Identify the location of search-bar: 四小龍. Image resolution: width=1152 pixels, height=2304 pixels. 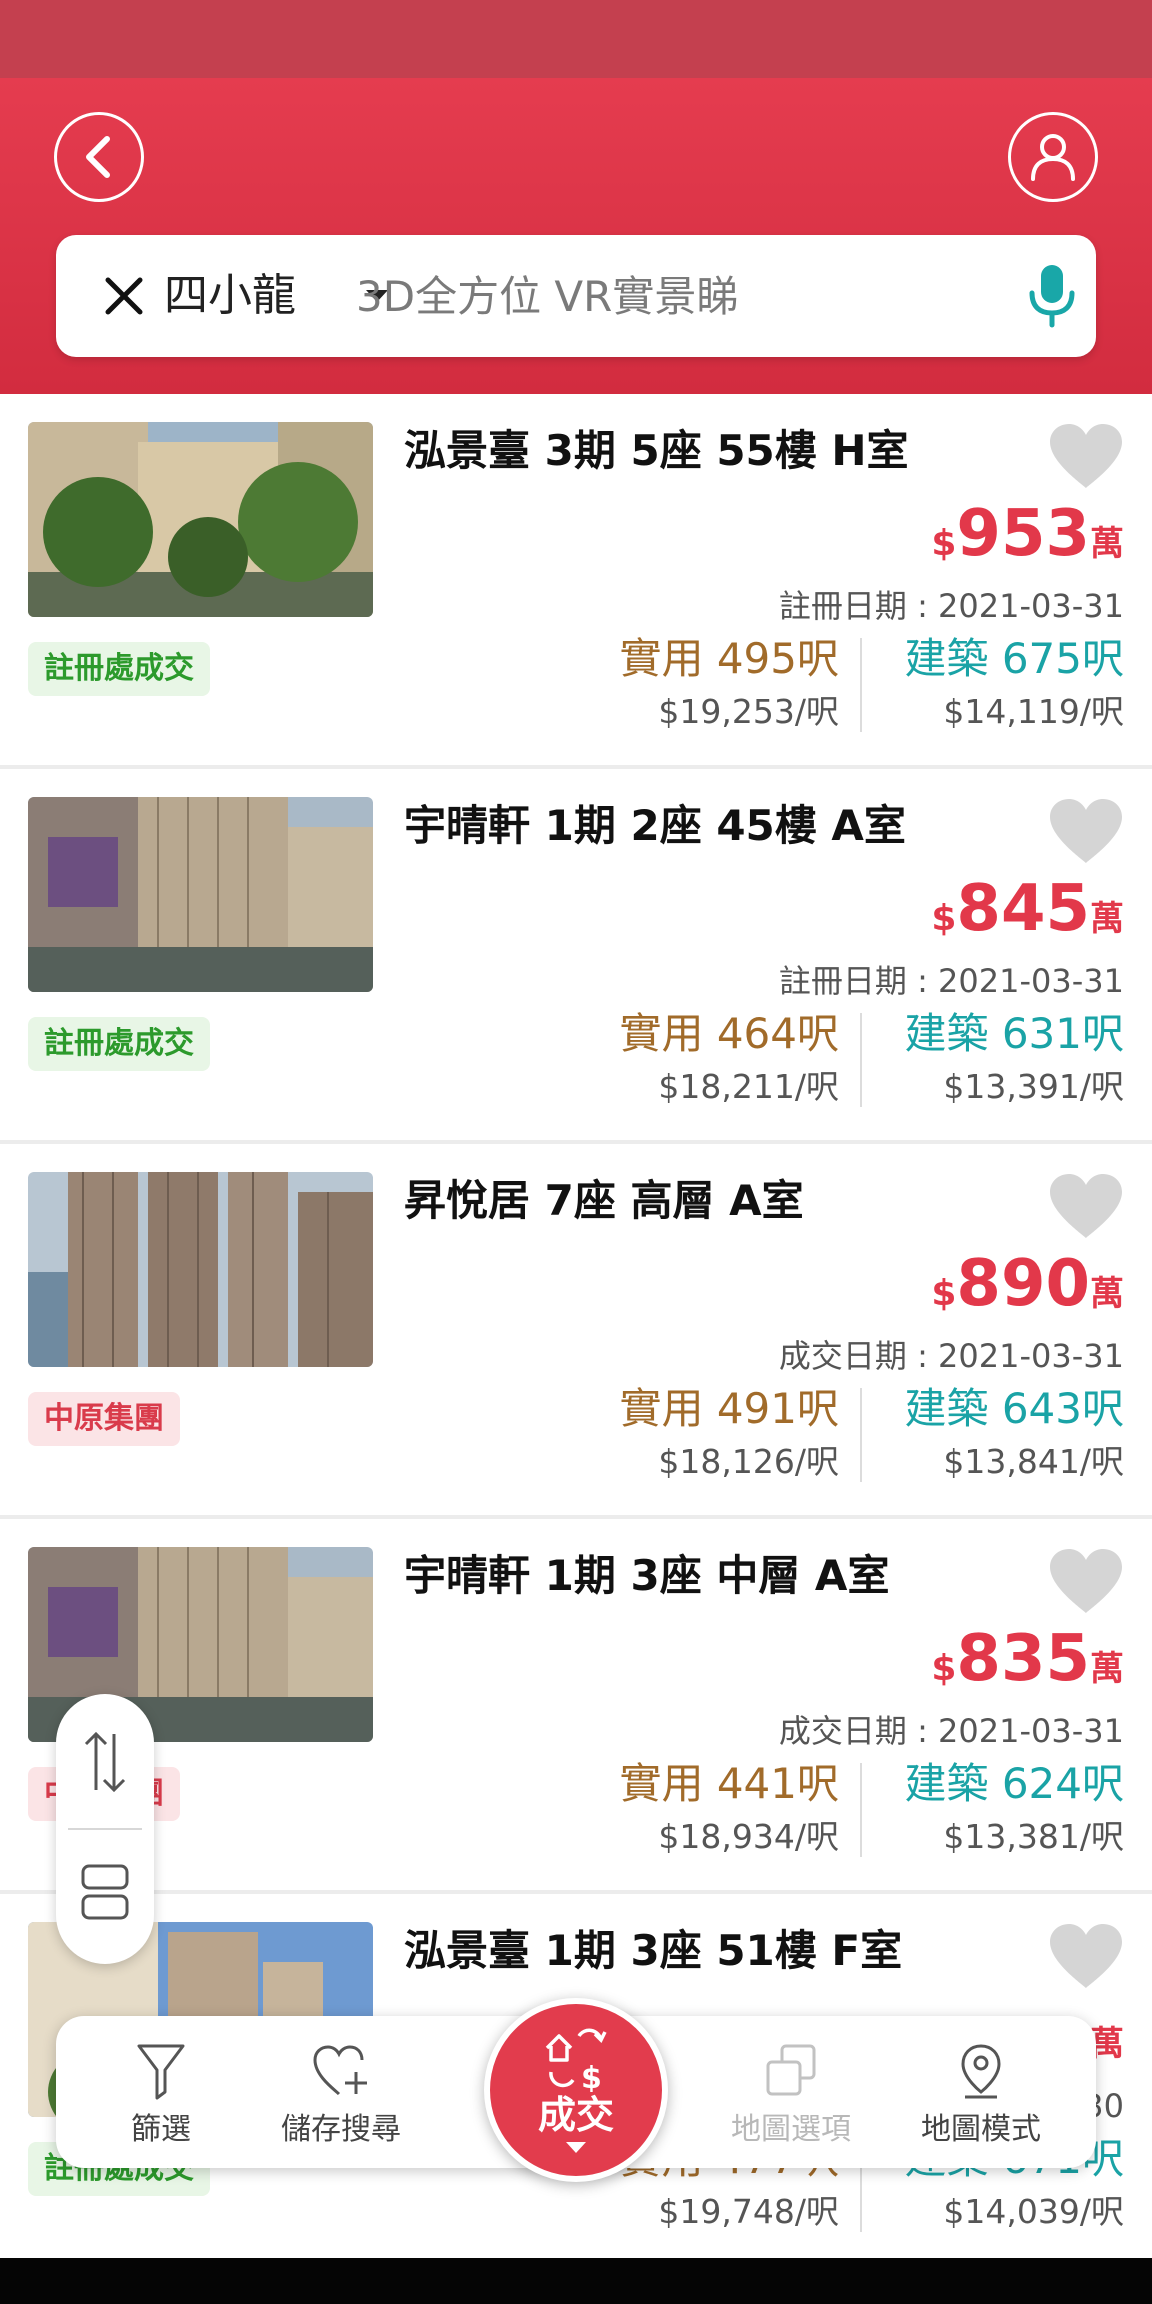
(576, 296).